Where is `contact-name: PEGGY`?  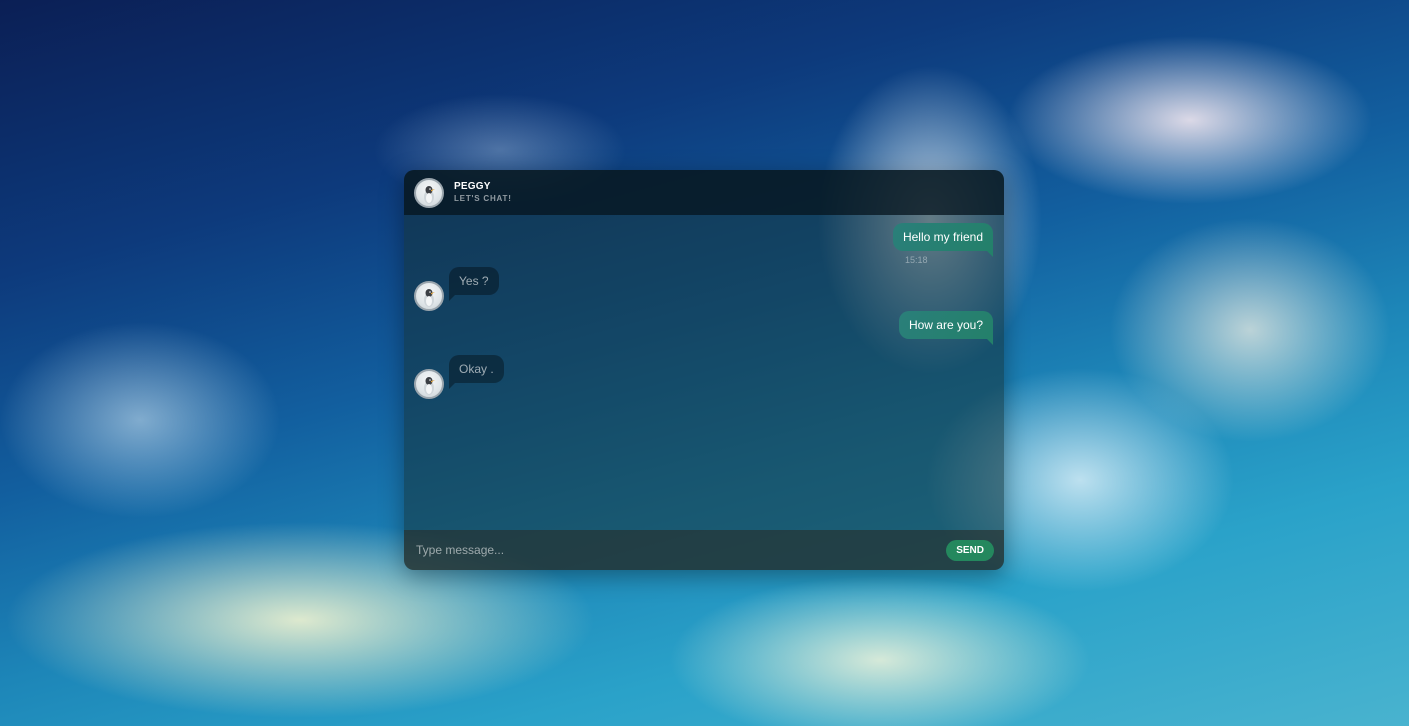
contact-name: PEGGY is located at coordinates (472, 186).